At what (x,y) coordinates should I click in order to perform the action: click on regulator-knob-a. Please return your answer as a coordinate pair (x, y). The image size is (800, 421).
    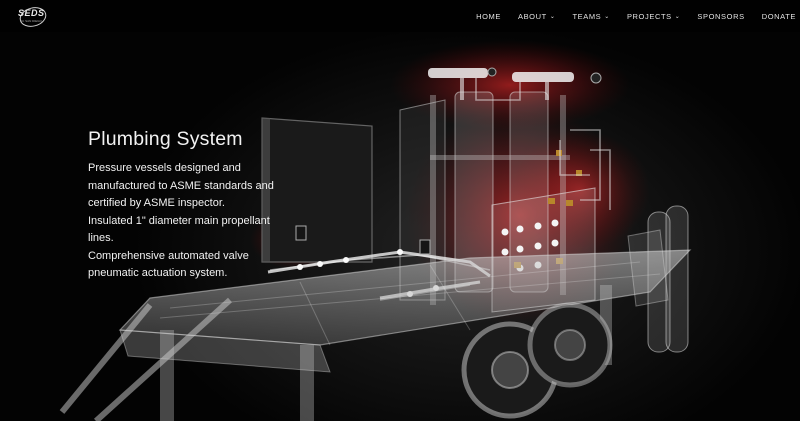
    Looking at the image, I should click on (492, 72).